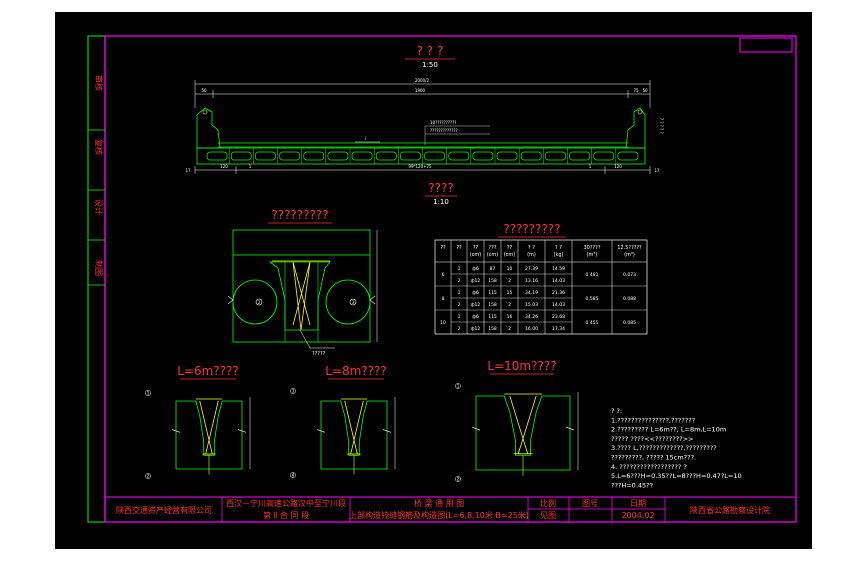 The width and height of the screenshot is (867, 562). I want to click on table-cell: 34.19, so click(531, 293).